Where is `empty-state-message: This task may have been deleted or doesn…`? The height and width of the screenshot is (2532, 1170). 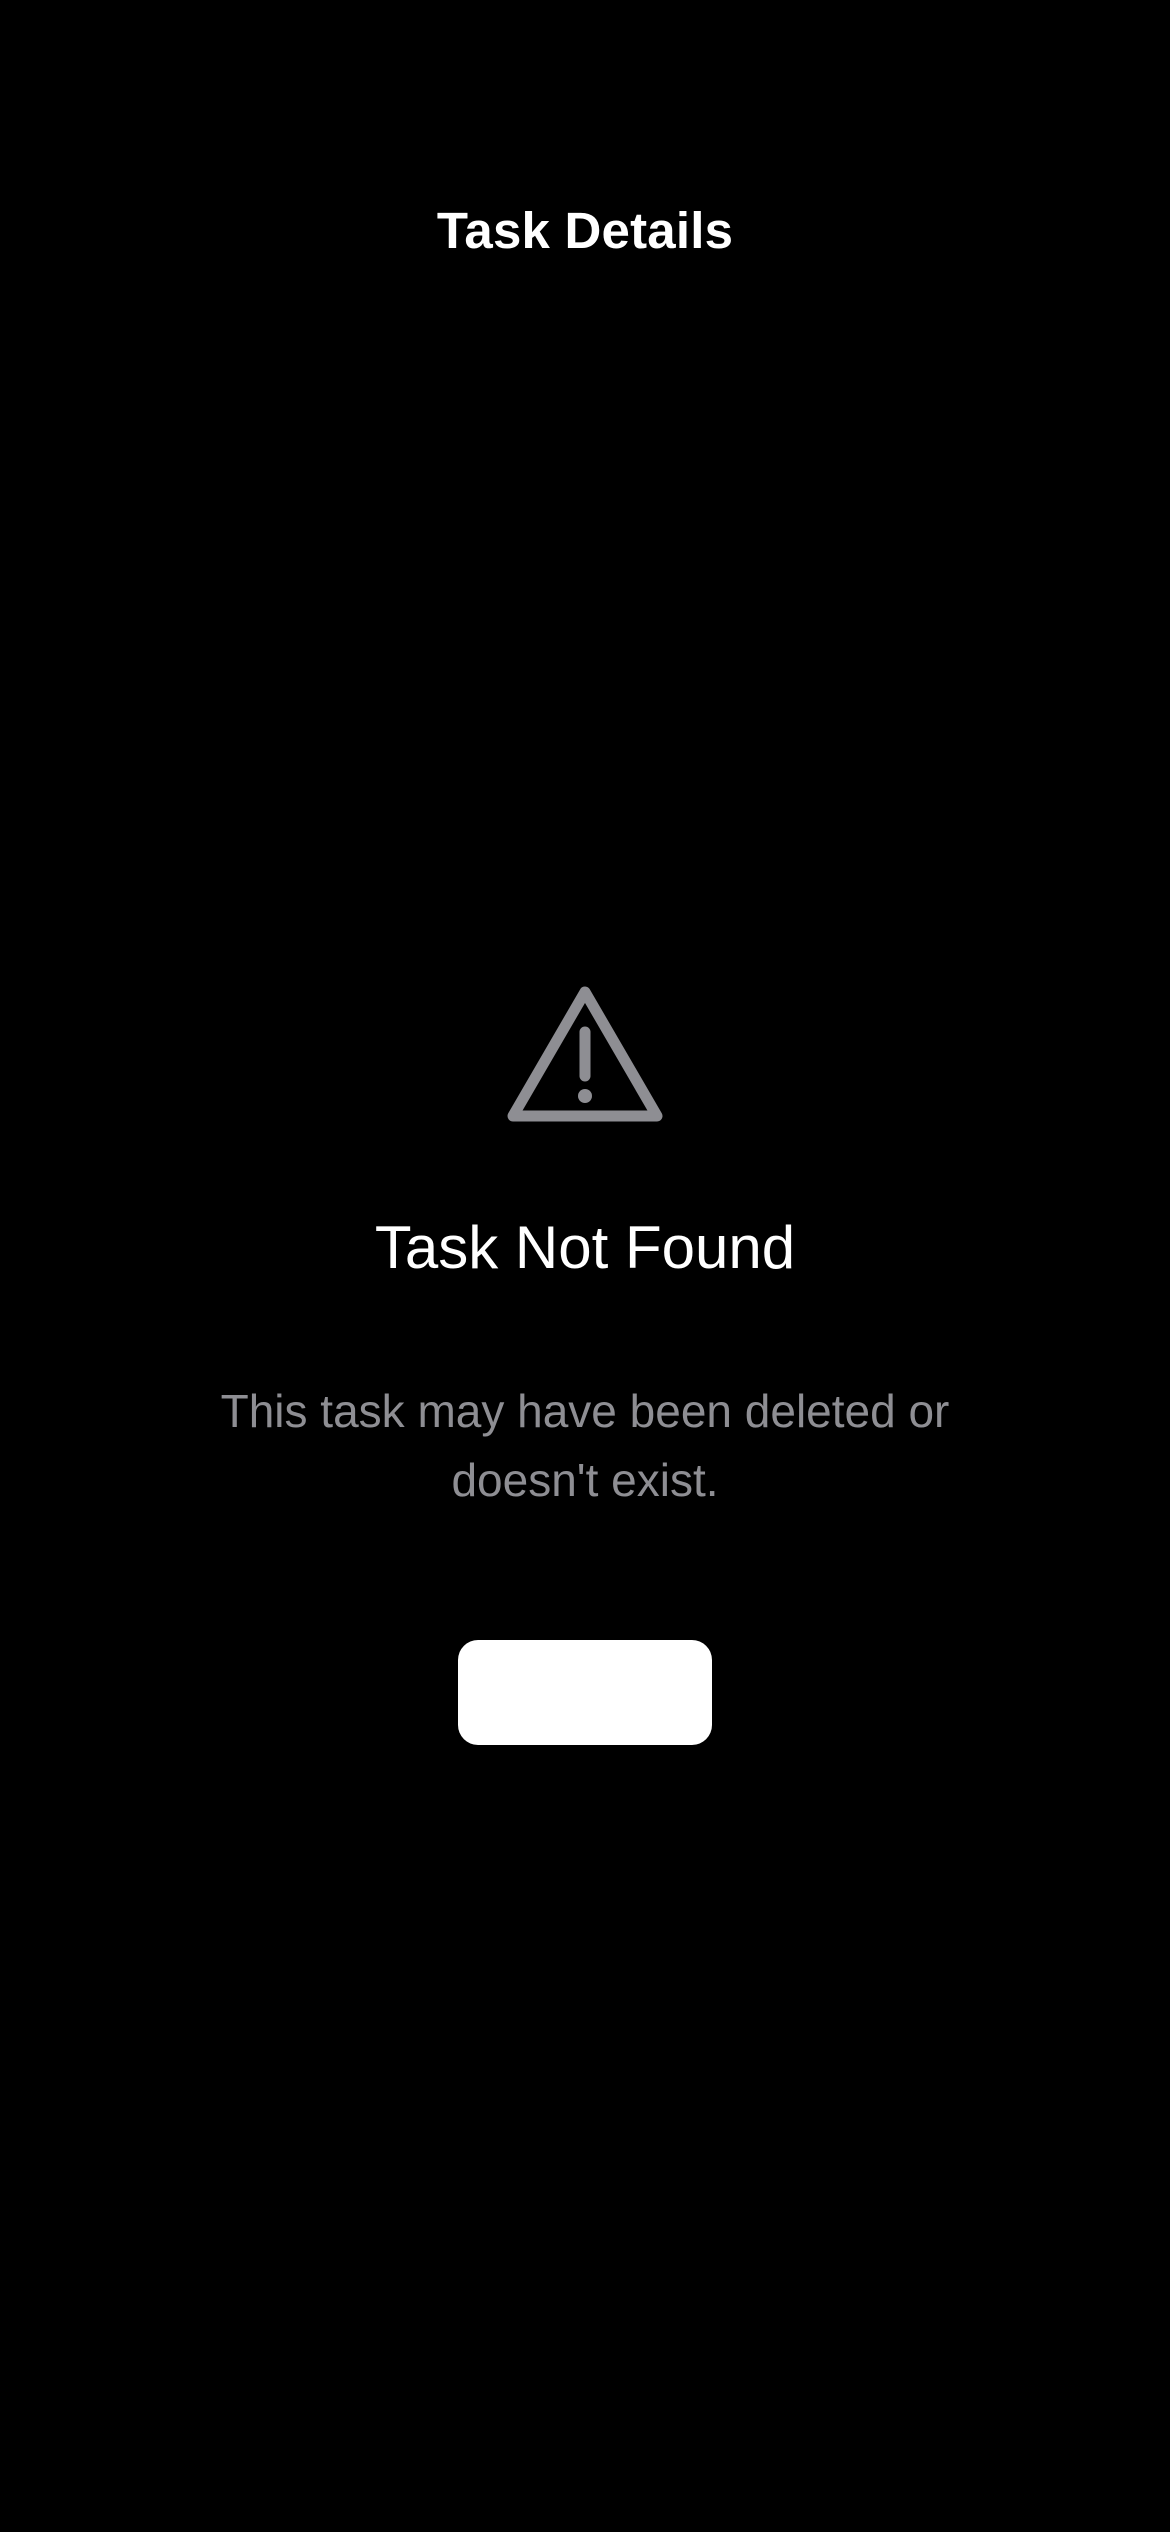 empty-state-message: This task may have been deleted or doesn… is located at coordinates (585, 1445).